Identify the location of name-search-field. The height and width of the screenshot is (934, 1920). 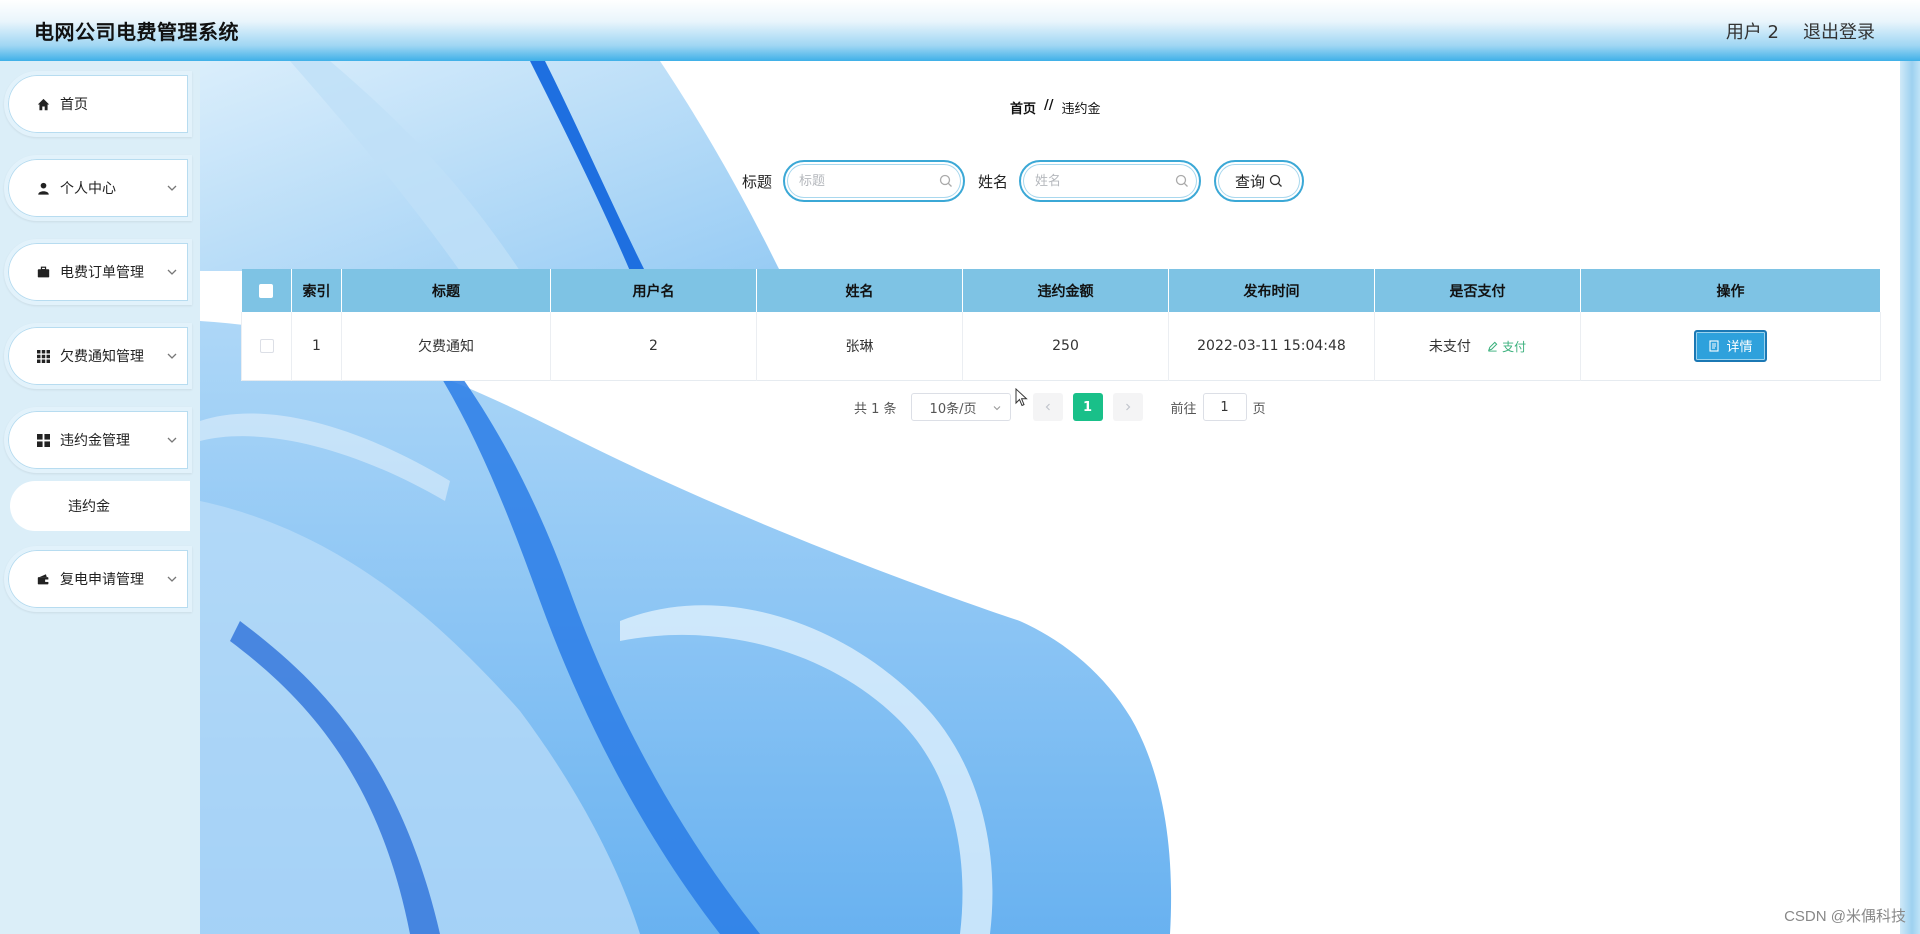
(1110, 181).